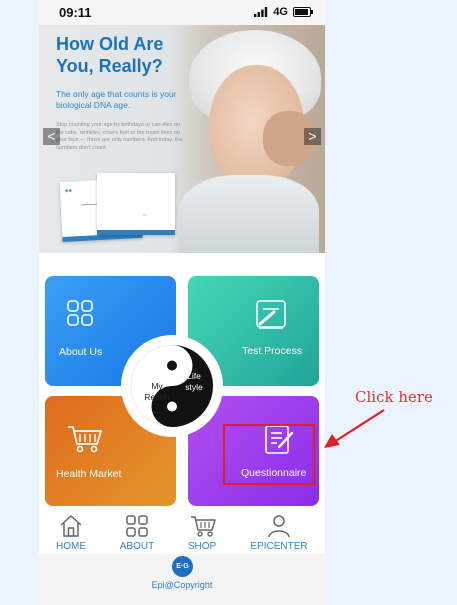  Describe the element at coordinates (280, 12) in the screenshot. I see `network-type: 4G` at that location.